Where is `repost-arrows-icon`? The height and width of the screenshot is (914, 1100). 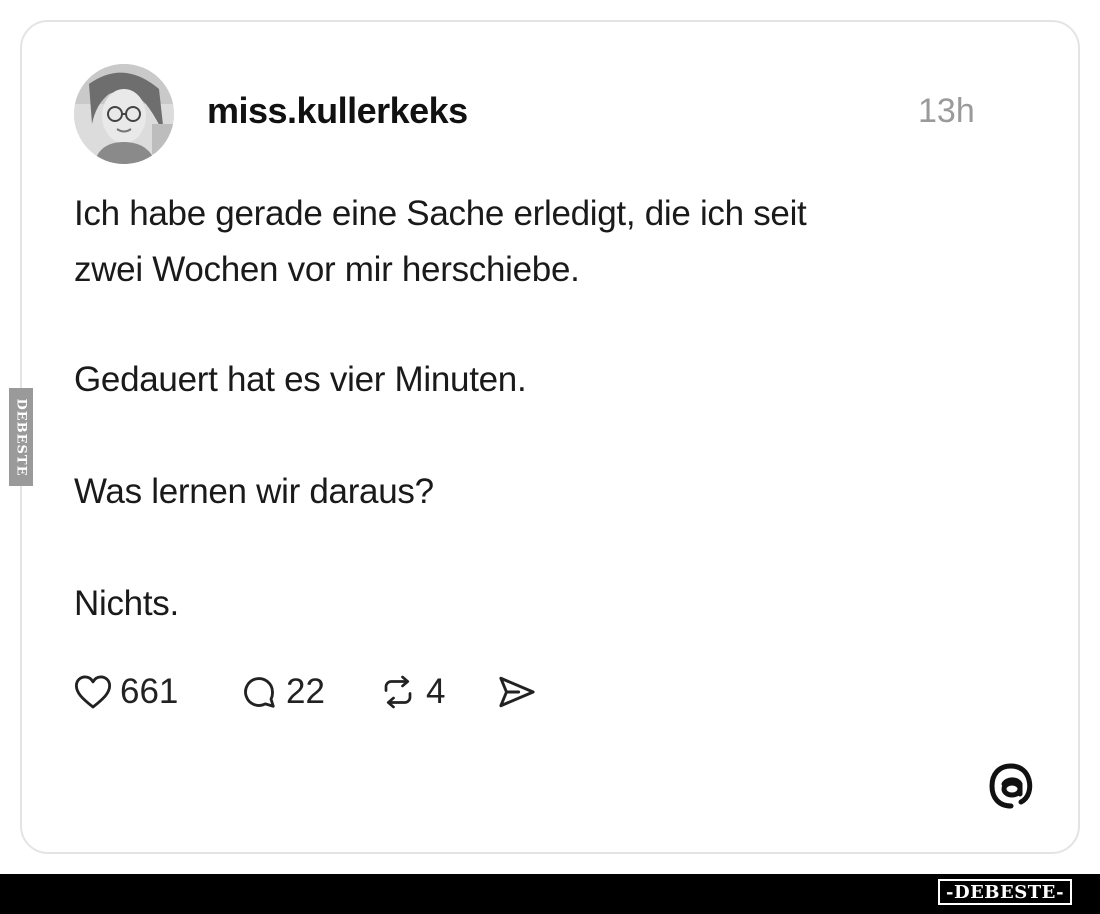
repost-arrows-icon is located at coordinates (398, 692).